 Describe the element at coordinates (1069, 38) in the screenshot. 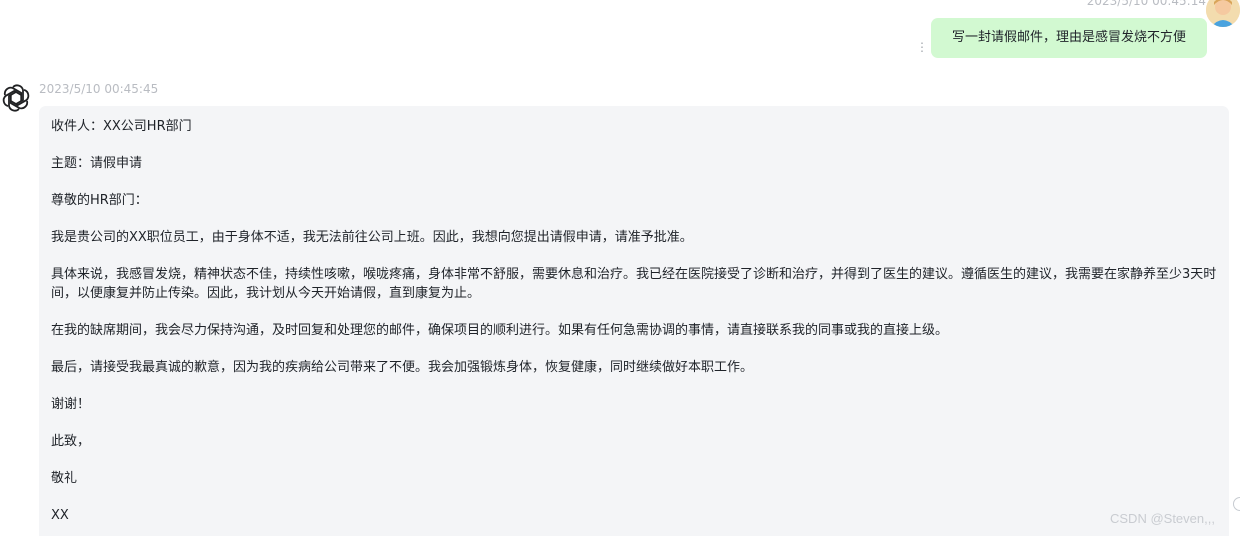

I see `user-message-bubble: 写一封请假邮件，理由是感冒发烧不方便` at that location.